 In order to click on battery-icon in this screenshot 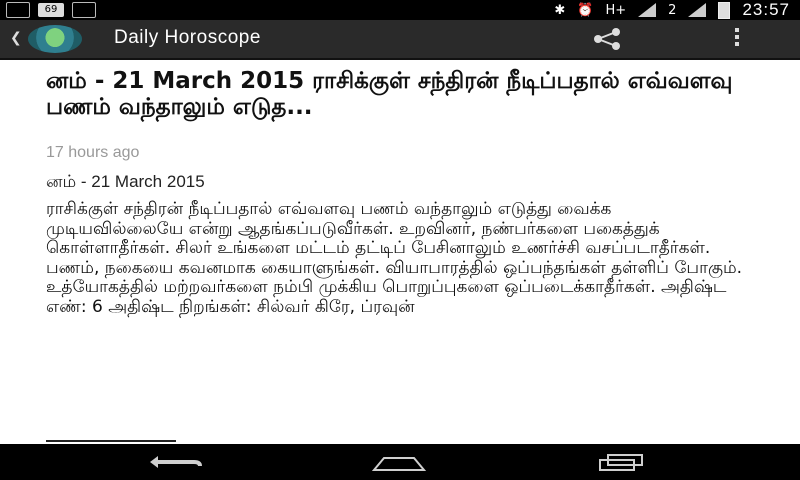, I will do `click(724, 10)`.